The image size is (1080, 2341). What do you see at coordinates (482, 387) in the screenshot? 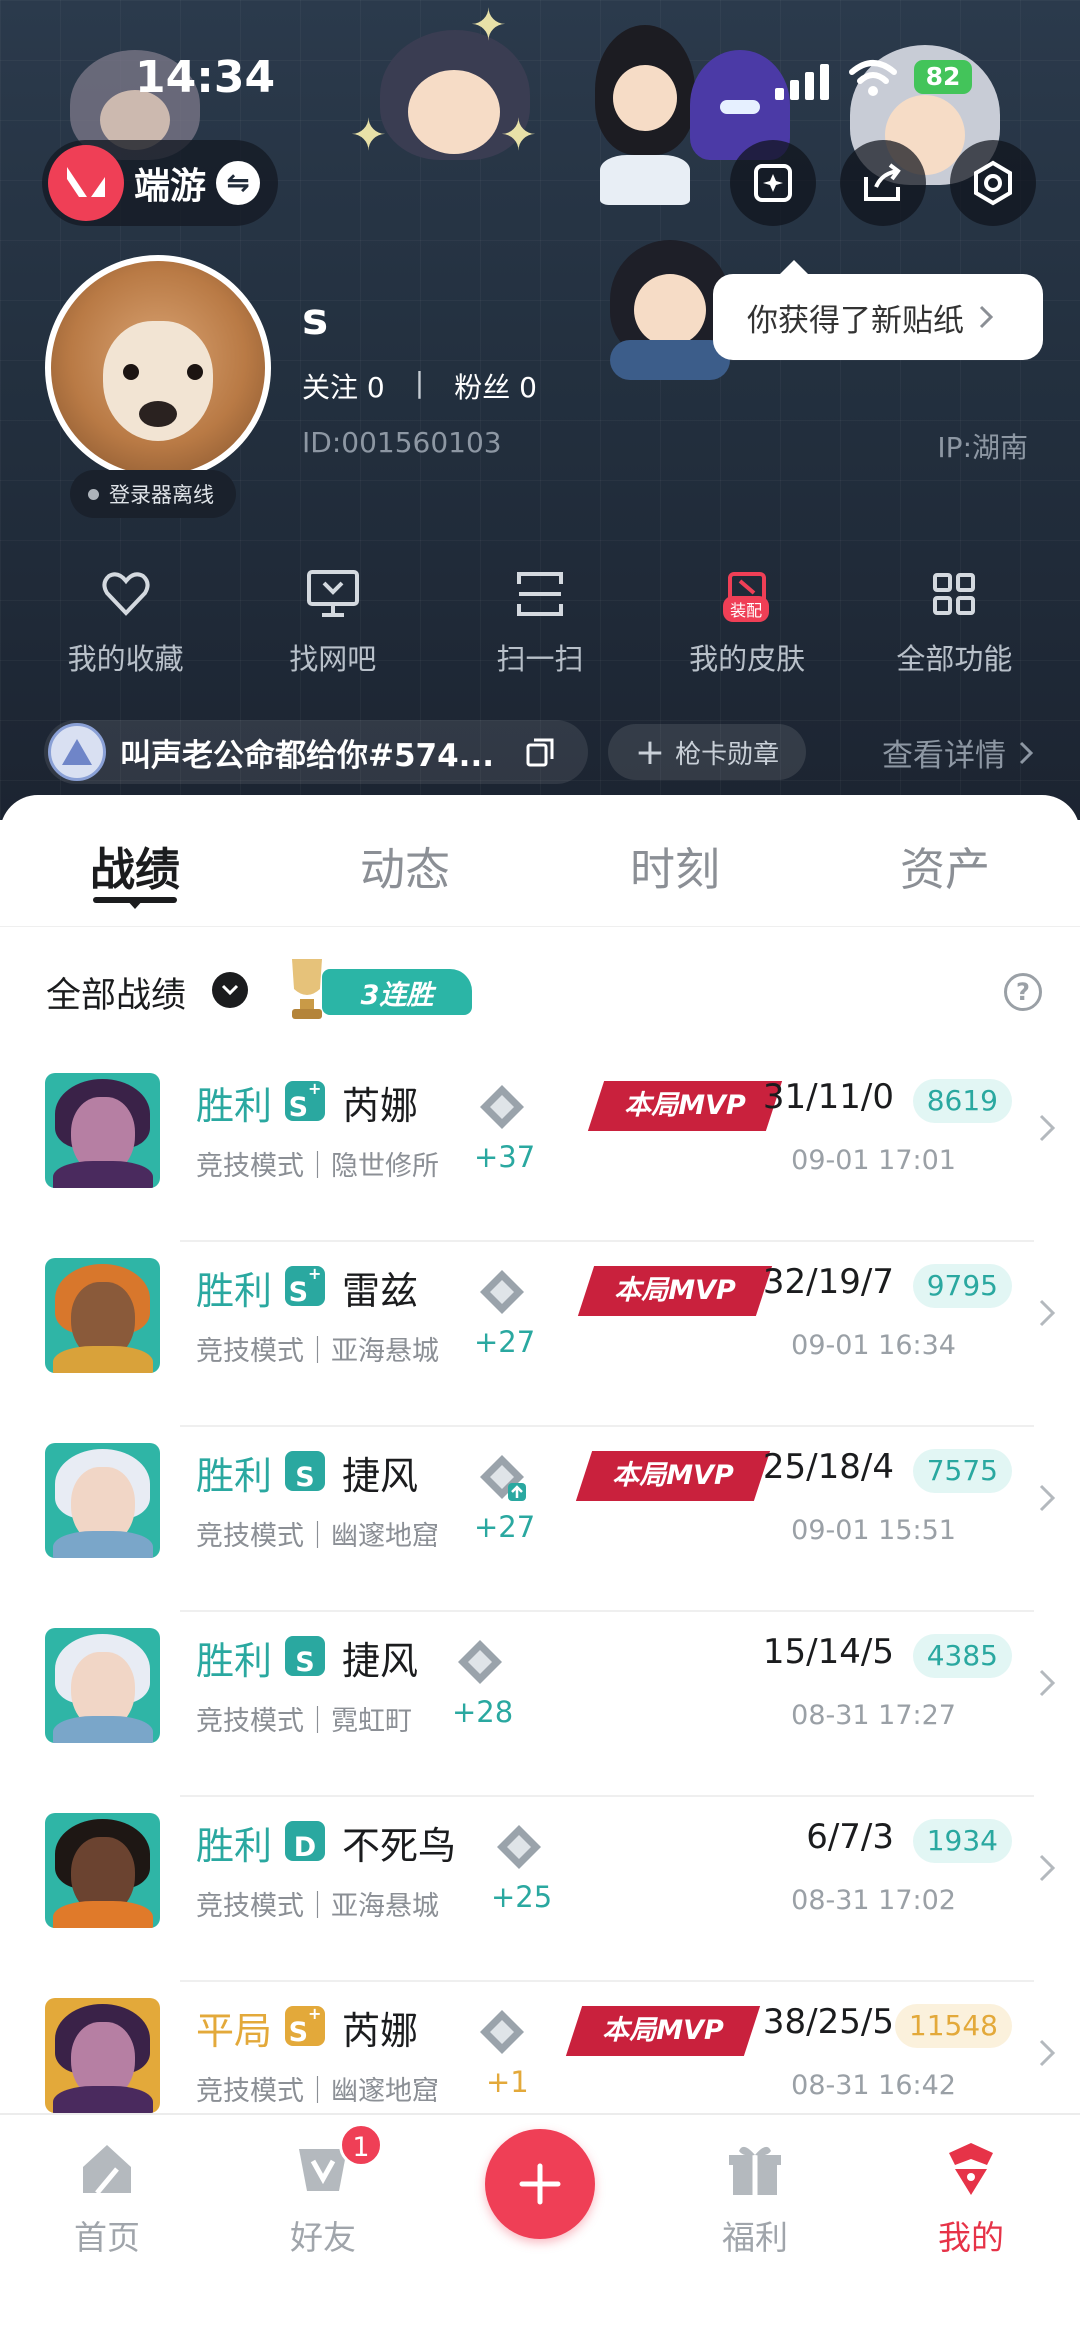
I see `fans-label: 粉丝` at bounding box center [482, 387].